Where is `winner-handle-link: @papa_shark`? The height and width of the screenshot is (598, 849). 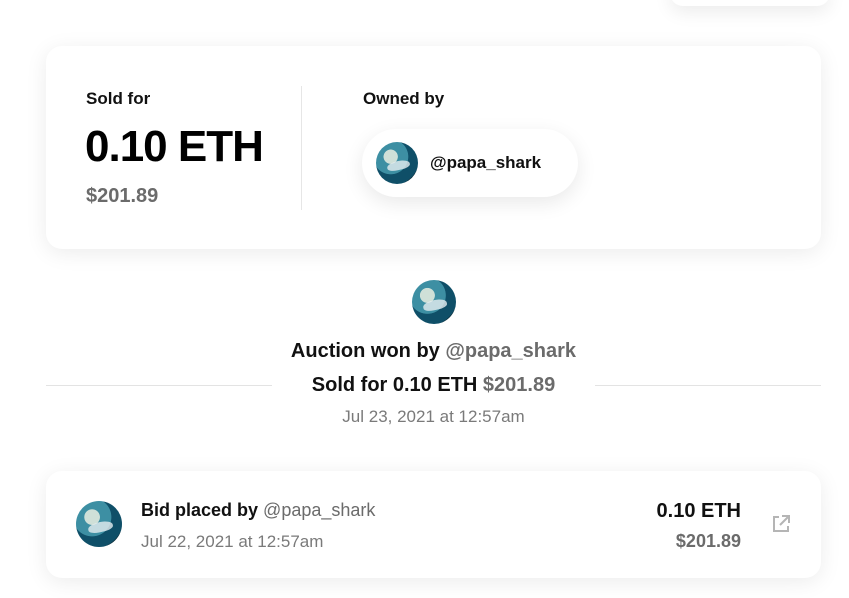 winner-handle-link: @papa_shark is located at coordinates (510, 351).